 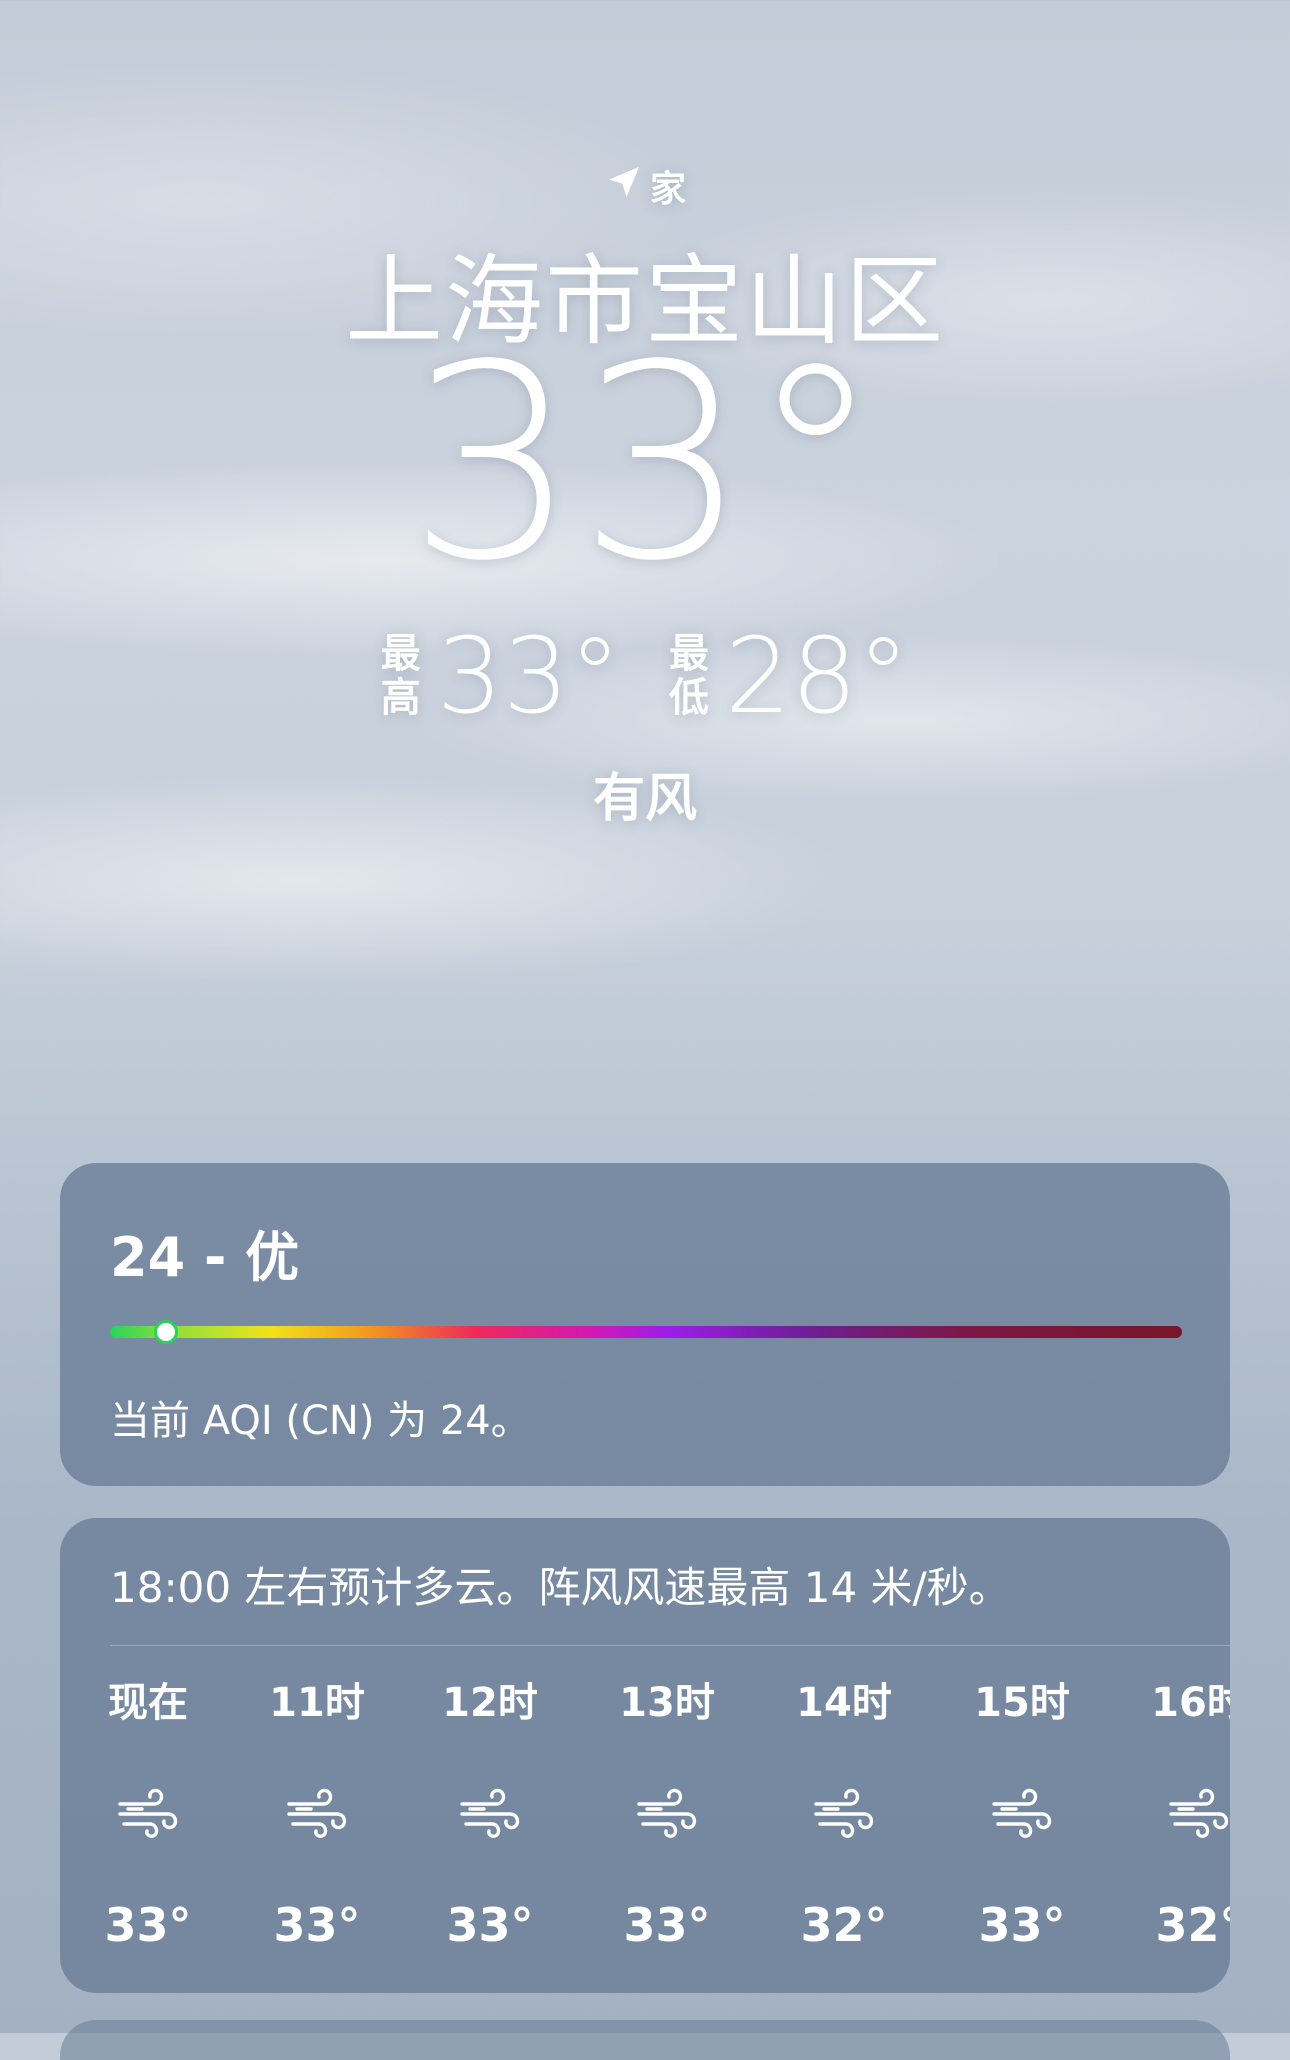 What do you see at coordinates (667, 189) in the screenshot?
I see `location-tag-label: 家` at bounding box center [667, 189].